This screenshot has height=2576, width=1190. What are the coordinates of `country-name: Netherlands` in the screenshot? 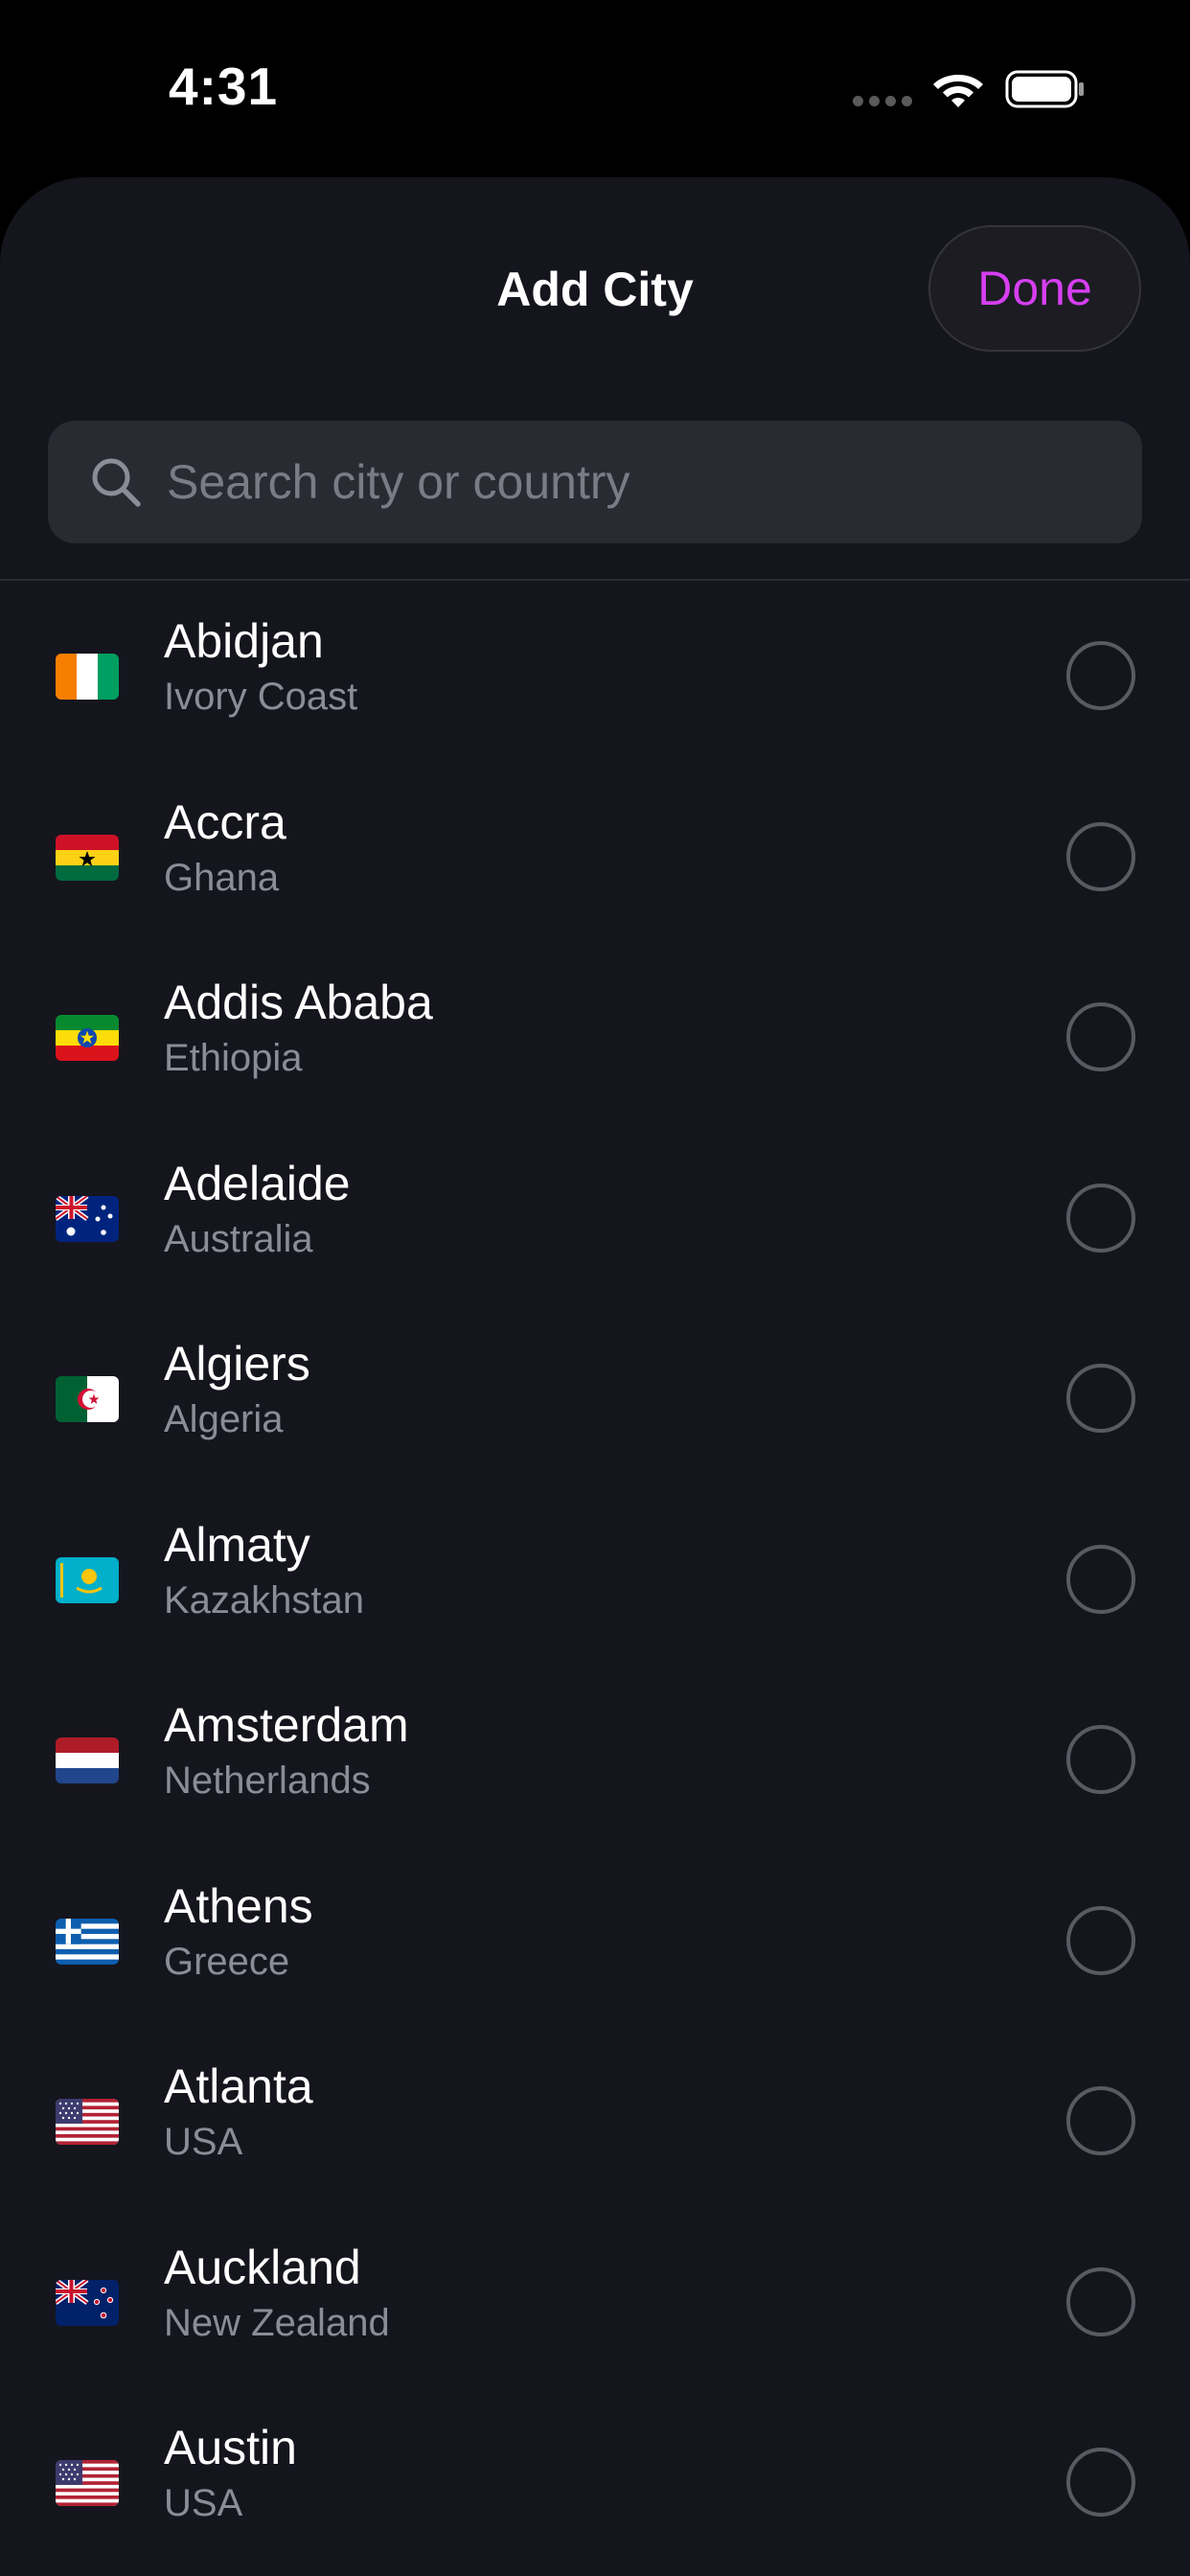 It's located at (267, 1781).